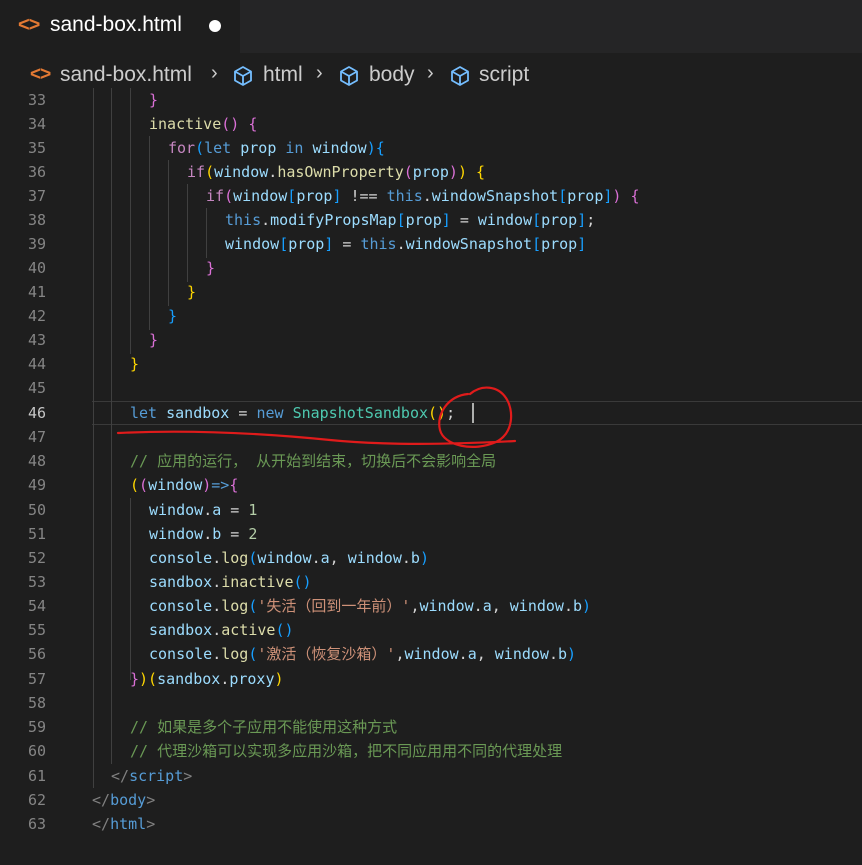 This screenshot has width=862, height=865. I want to click on code-line: 52 console.log(window.a, window.b), so click(431, 558).